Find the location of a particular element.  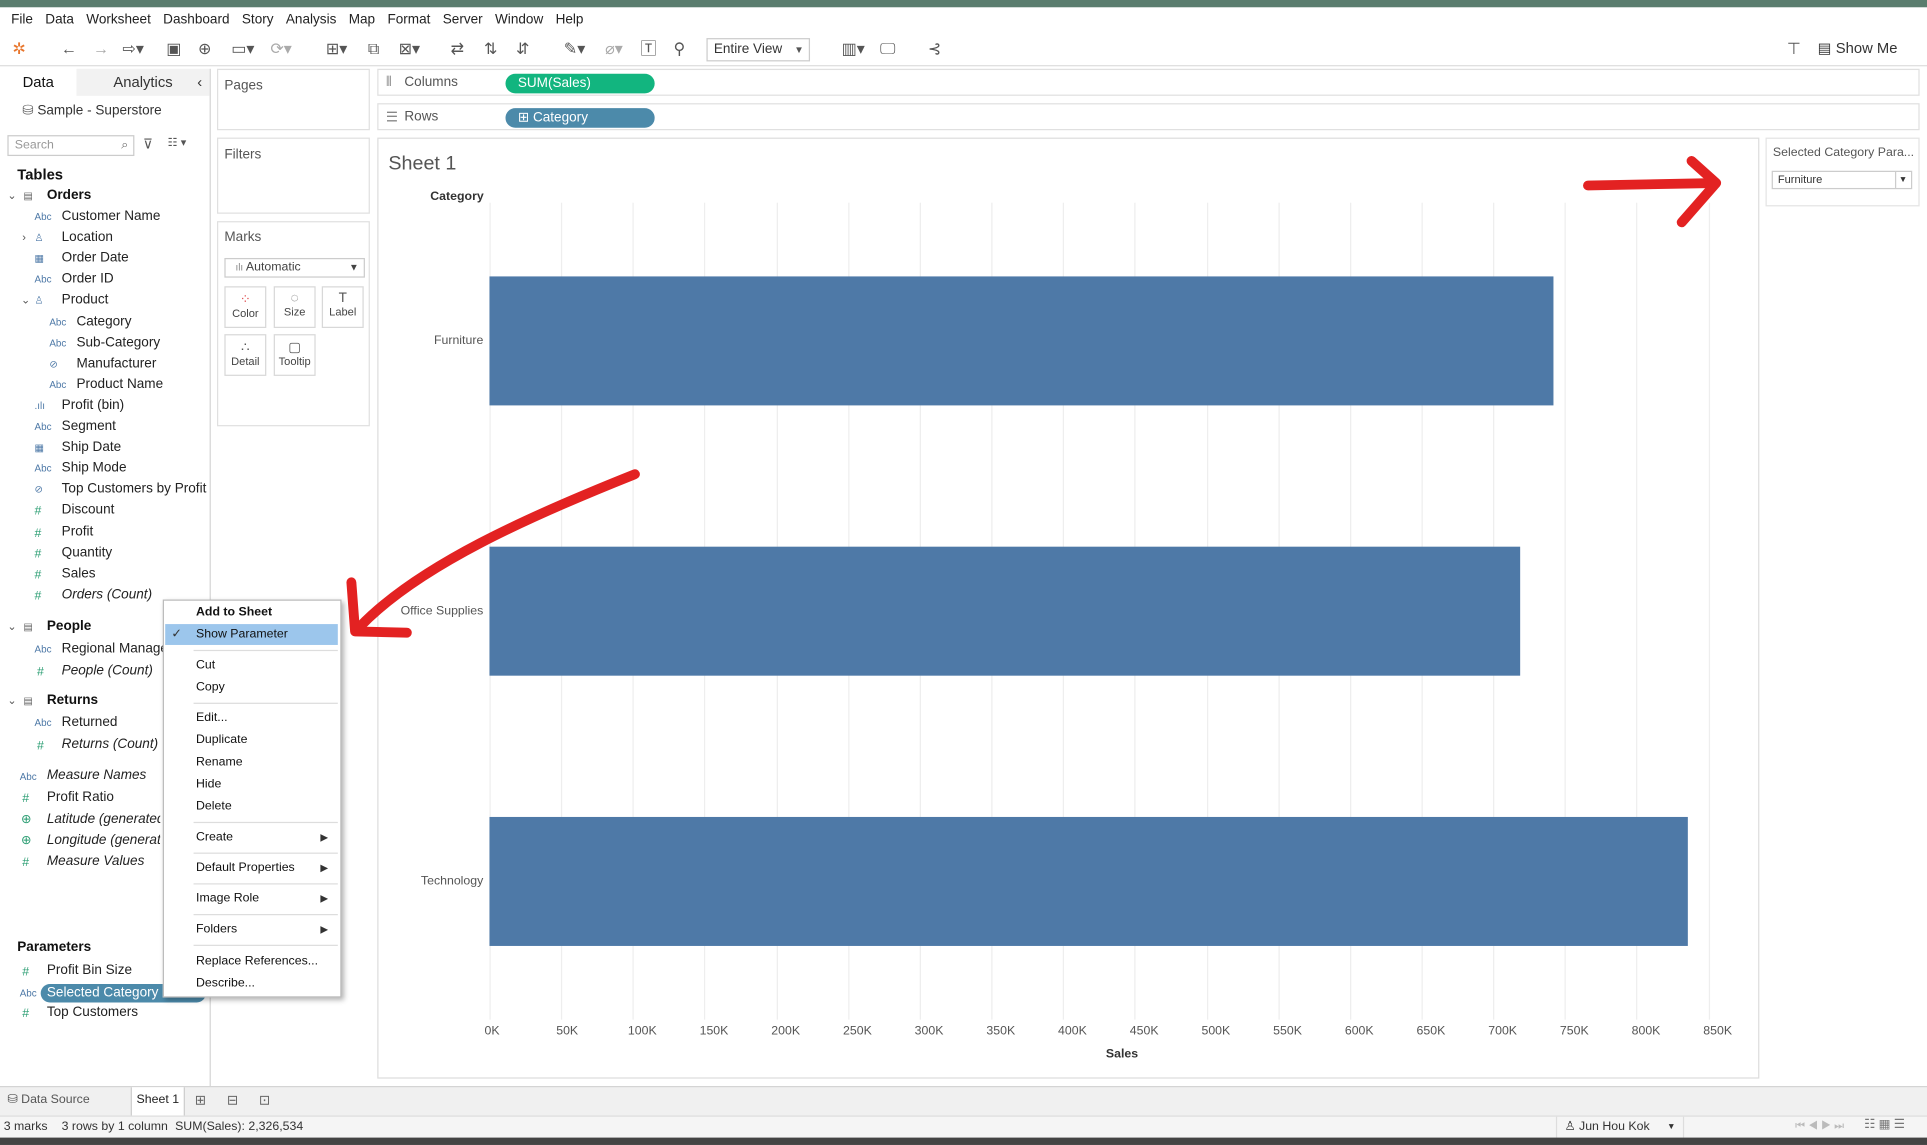

menu-add-to-sheet: Add to Sheet is located at coordinates (234, 613).